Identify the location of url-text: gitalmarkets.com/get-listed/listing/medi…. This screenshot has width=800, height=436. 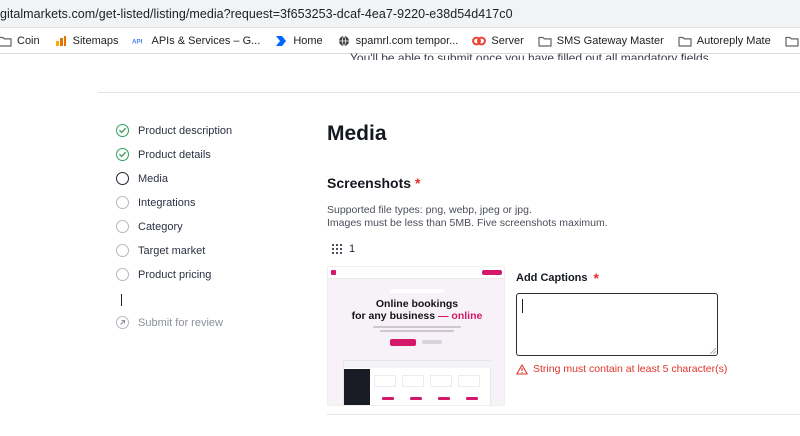
(256, 14).